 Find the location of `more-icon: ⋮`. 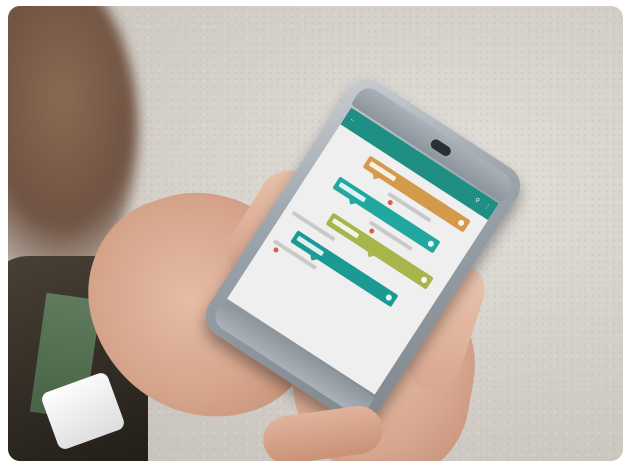

more-icon: ⋮ is located at coordinates (487, 207).